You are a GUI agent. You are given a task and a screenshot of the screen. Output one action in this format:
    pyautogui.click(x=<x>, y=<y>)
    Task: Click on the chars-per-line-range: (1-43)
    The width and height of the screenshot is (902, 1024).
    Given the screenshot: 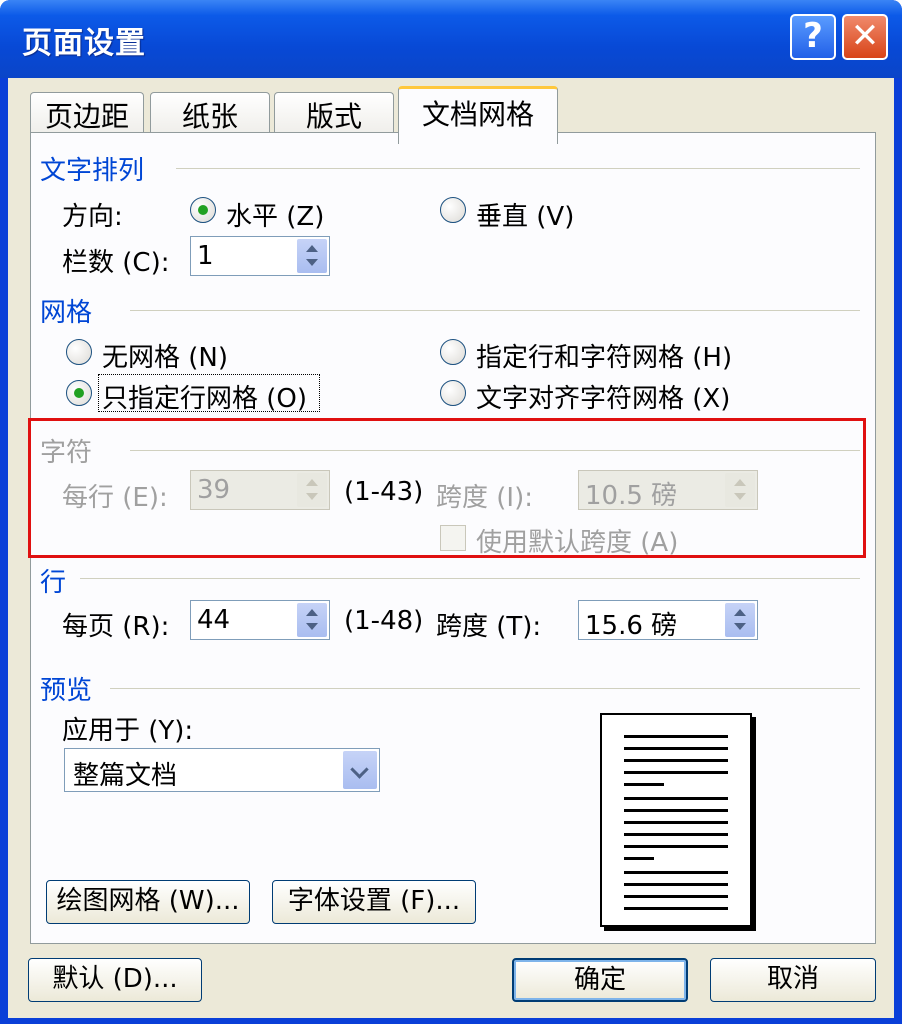 What is the action you would take?
    pyautogui.click(x=384, y=492)
    